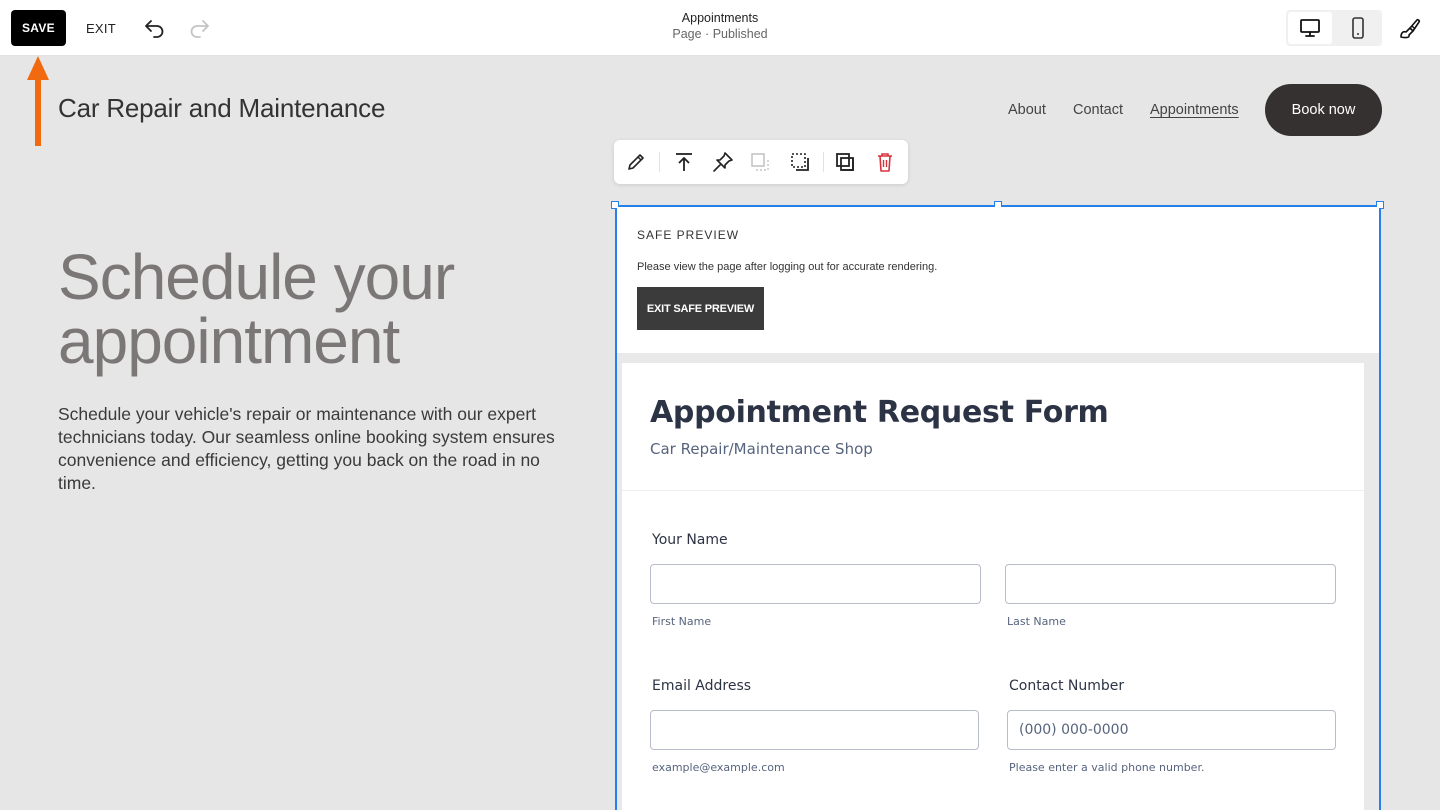 This screenshot has height=810, width=1440. I want to click on editor-topbar: SAVE EXIT Appointments Page · Published, so click(720, 28).